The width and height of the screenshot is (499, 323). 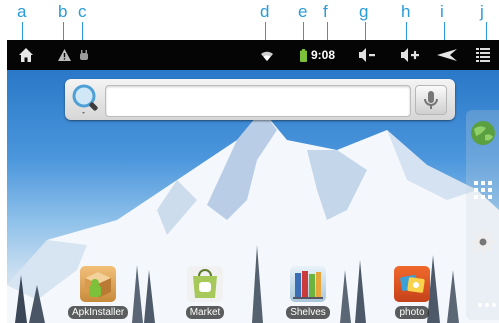 What do you see at coordinates (98, 284) in the screenshot?
I see `apkinstaller-icon` at bounding box center [98, 284].